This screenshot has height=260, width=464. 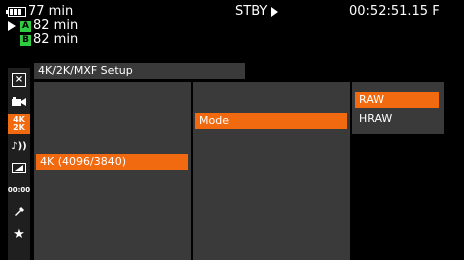 I want to click on lcd-icon, so click(x=19, y=168).